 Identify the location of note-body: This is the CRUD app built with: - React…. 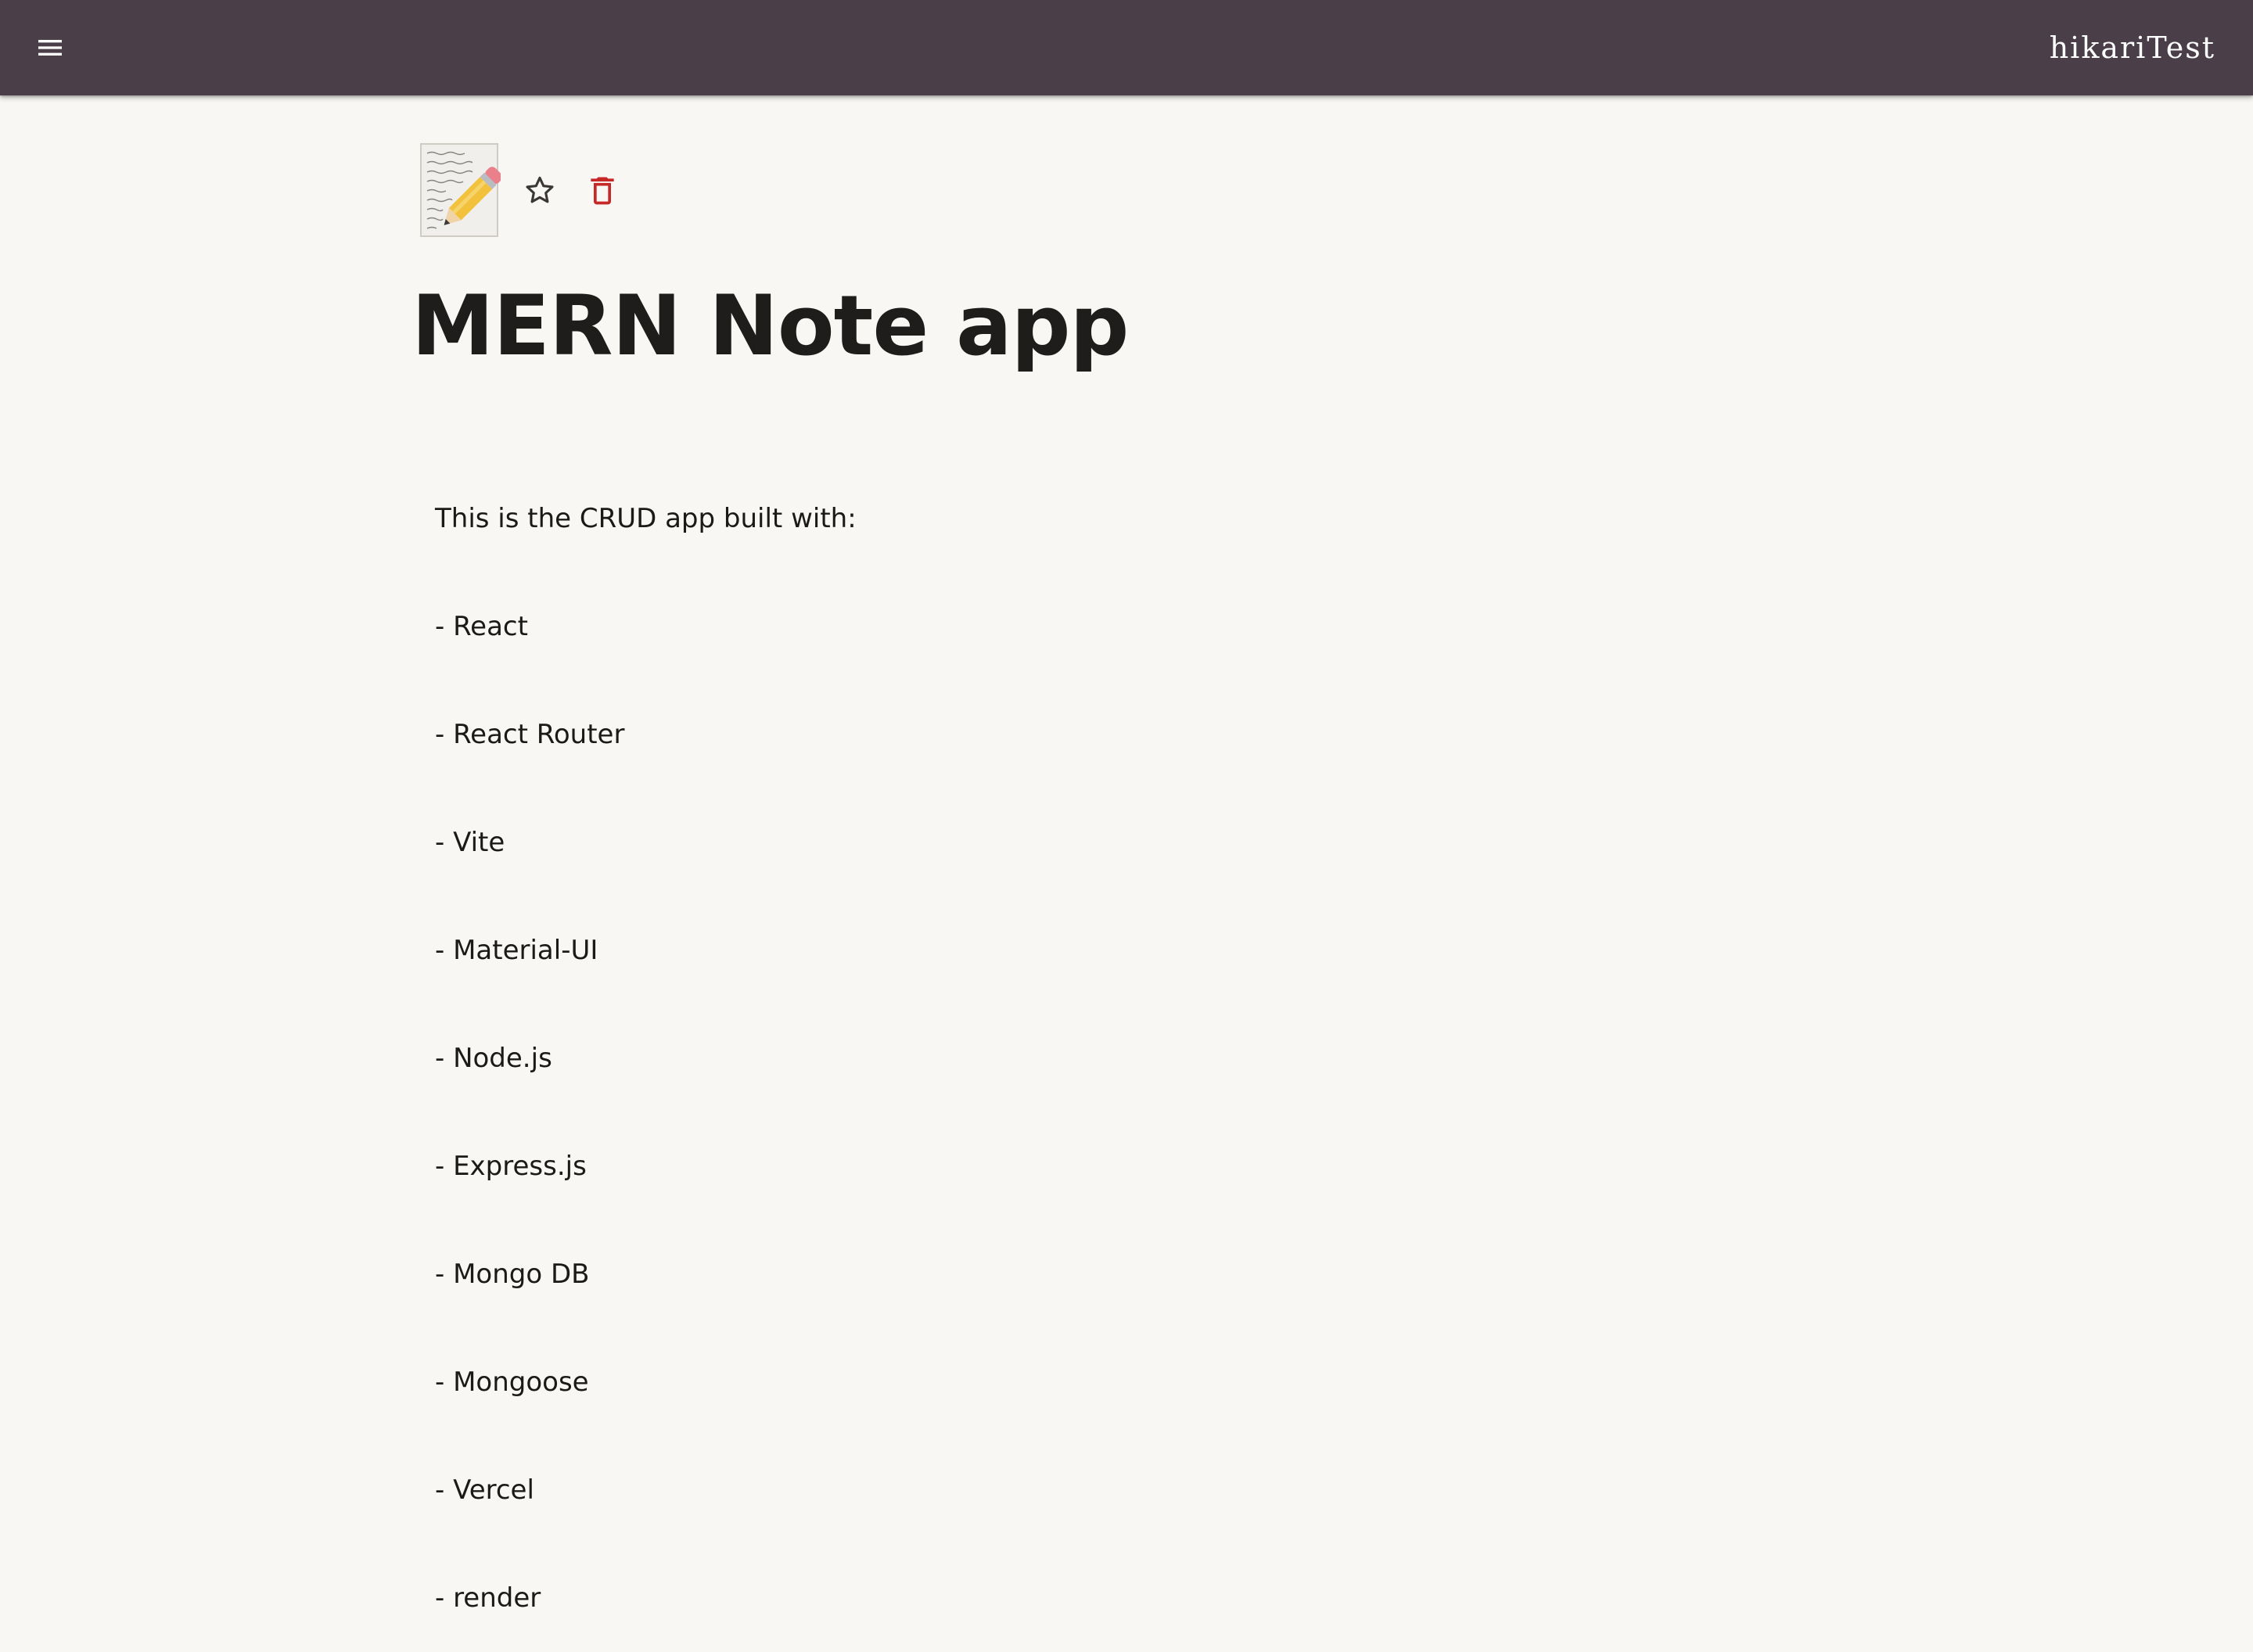
(646, 1040).